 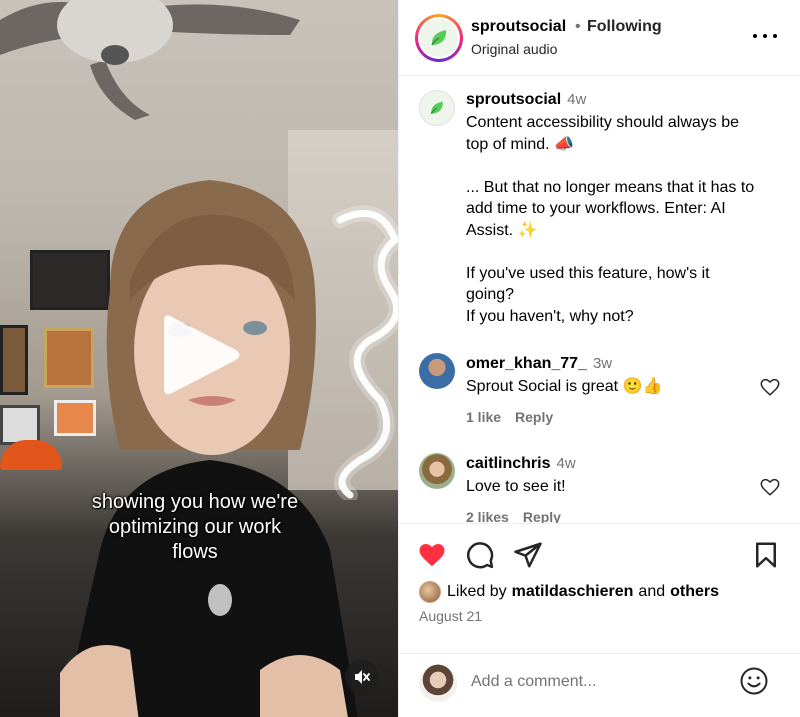 What do you see at coordinates (526, 363) in the screenshot?
I see `comment-username: omer_khan_77_` at bounding box center [526, 363].